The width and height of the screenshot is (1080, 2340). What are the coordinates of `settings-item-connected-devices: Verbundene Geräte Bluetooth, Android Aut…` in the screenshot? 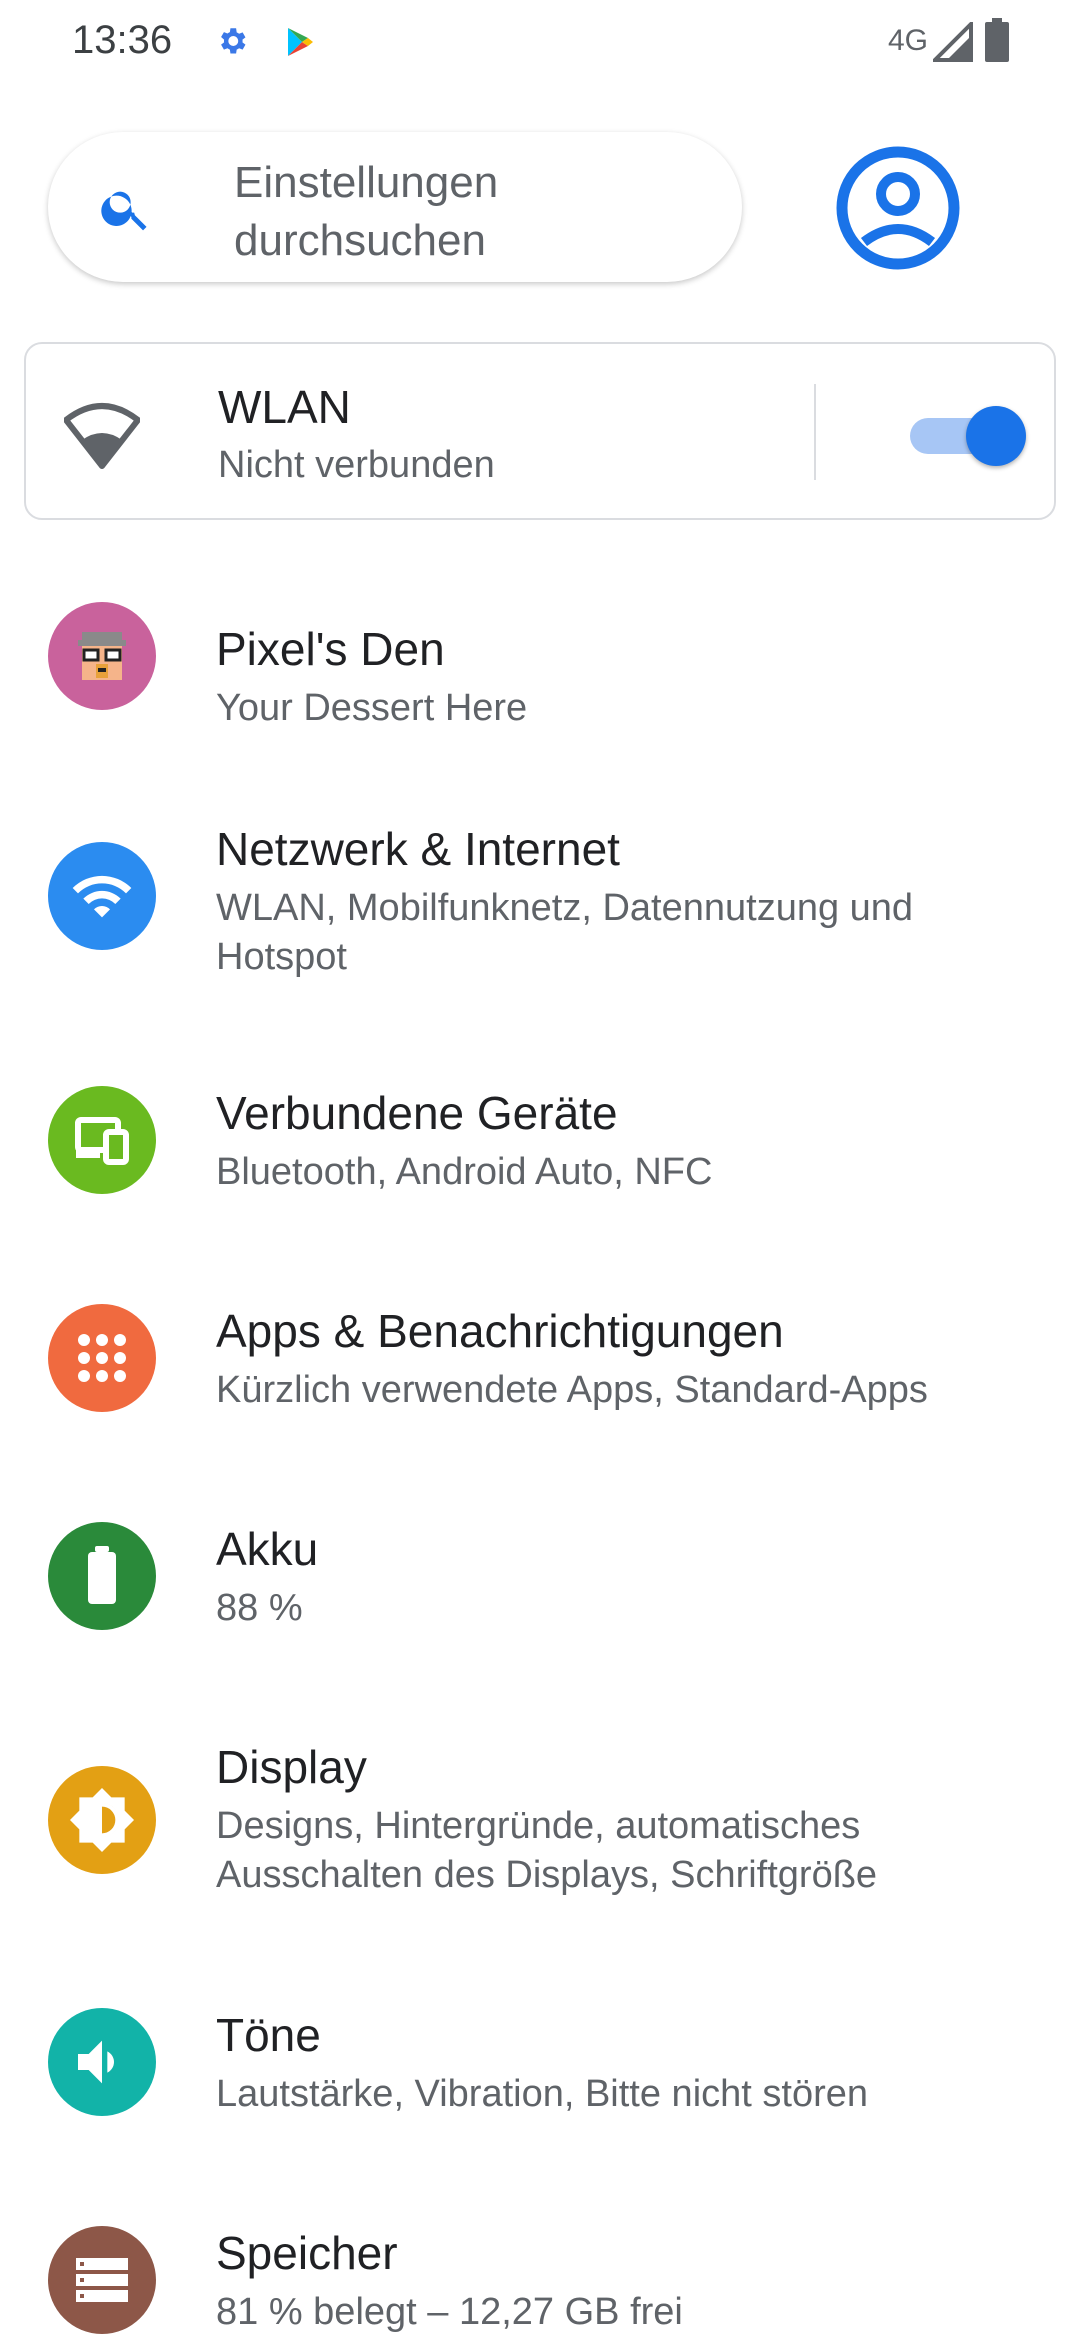 It's located at (540, 1156).